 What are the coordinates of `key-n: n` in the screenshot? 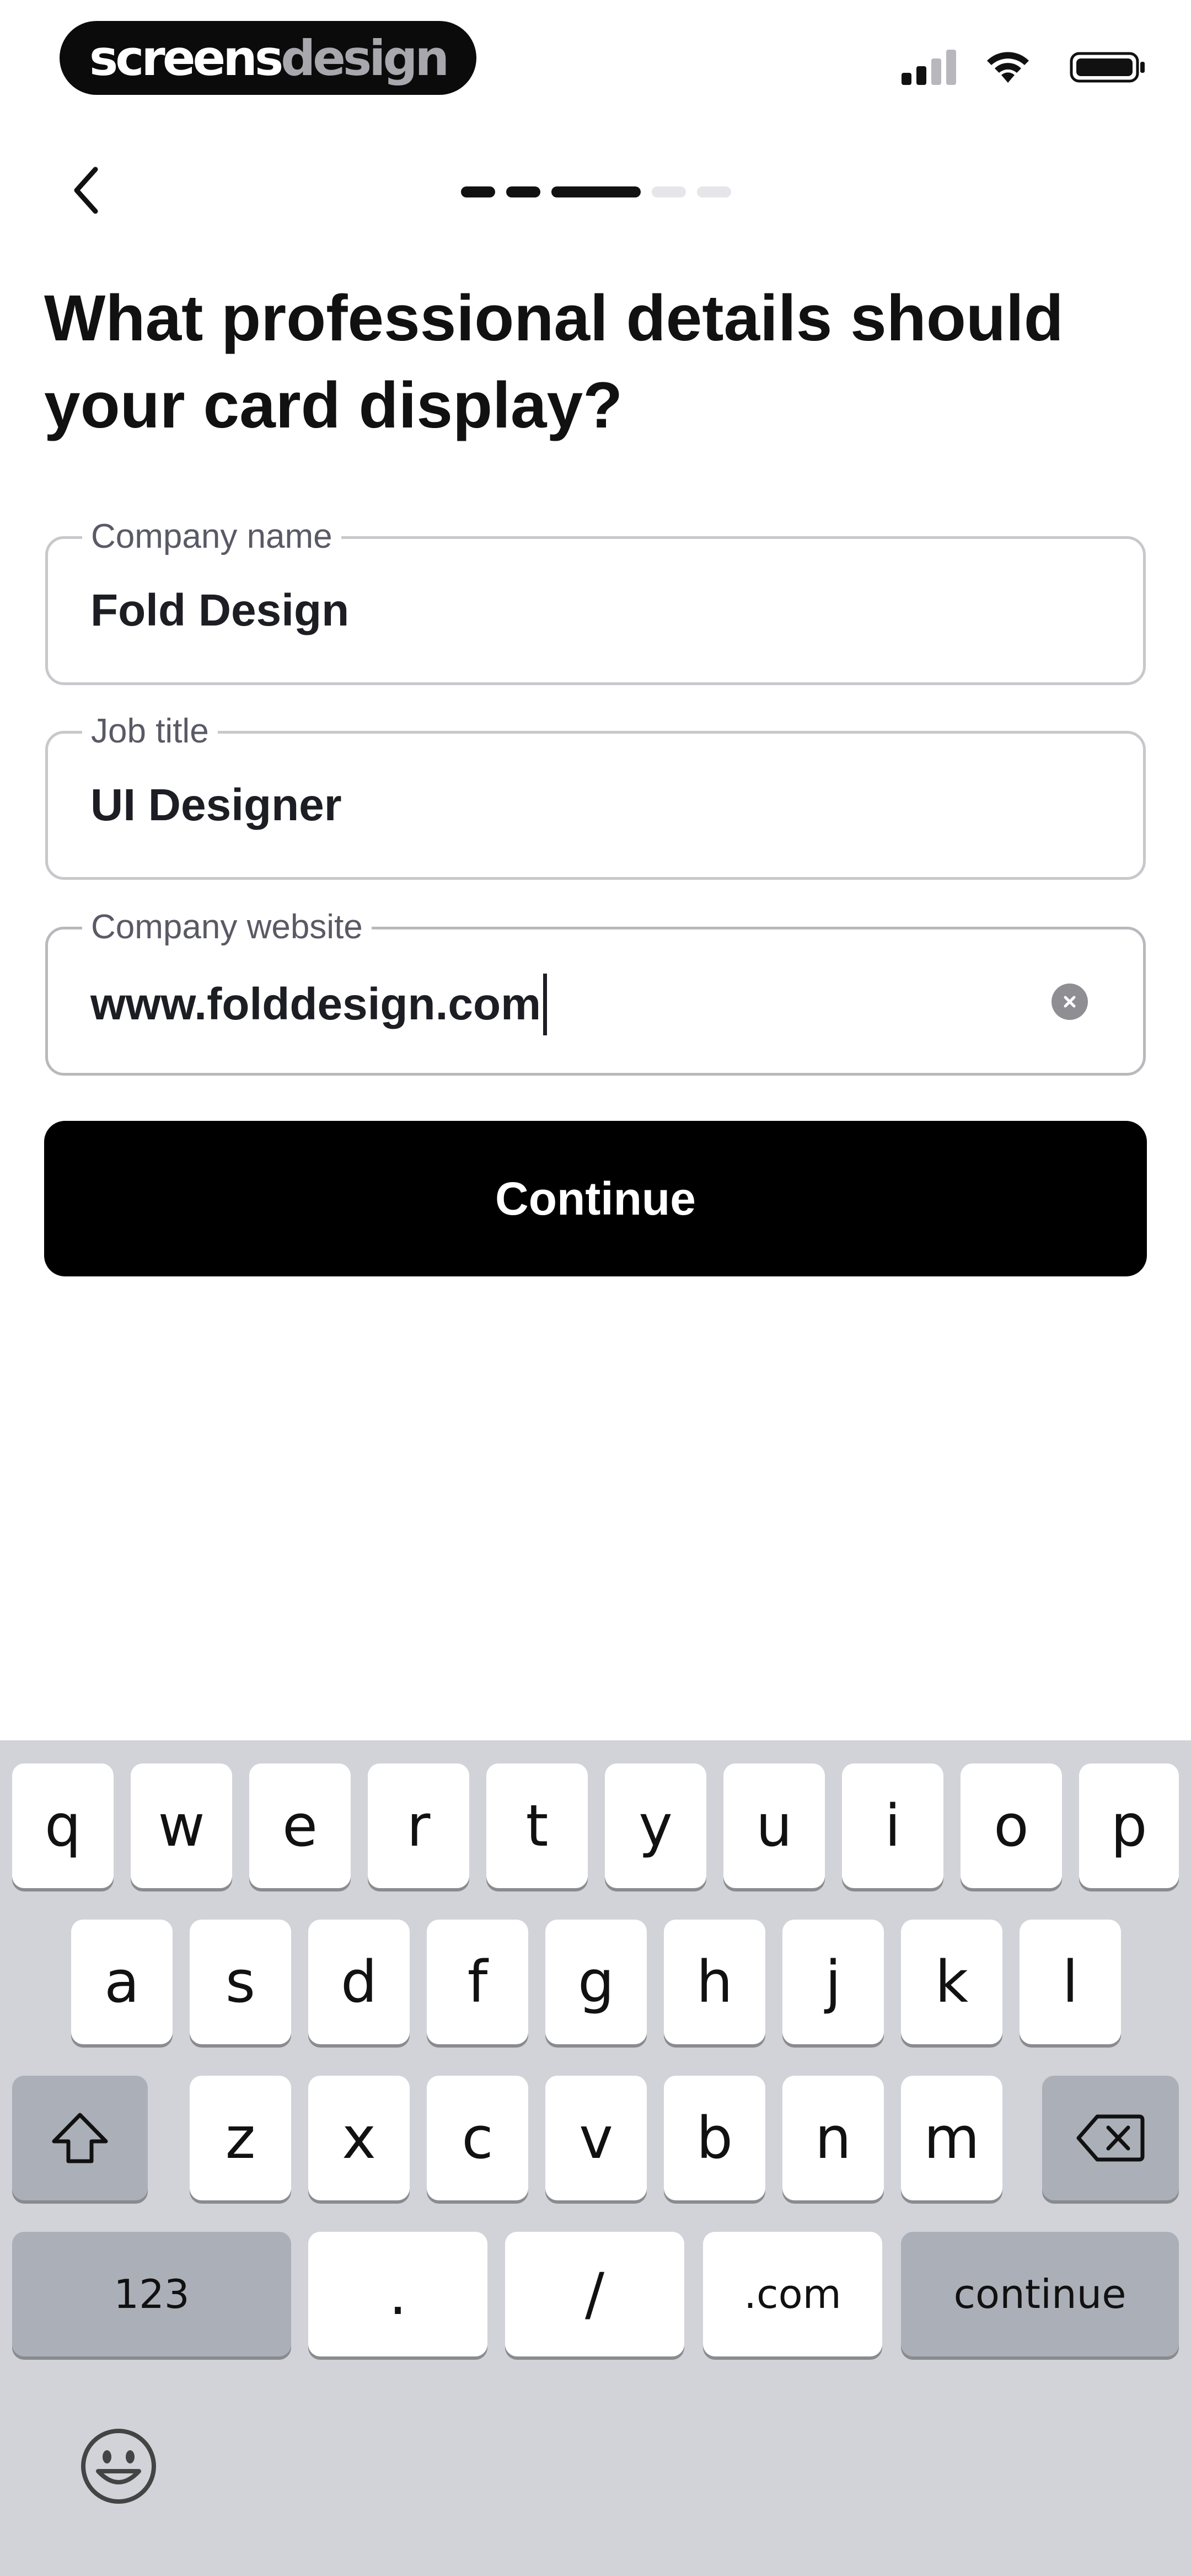 It's located at (833, 2138).